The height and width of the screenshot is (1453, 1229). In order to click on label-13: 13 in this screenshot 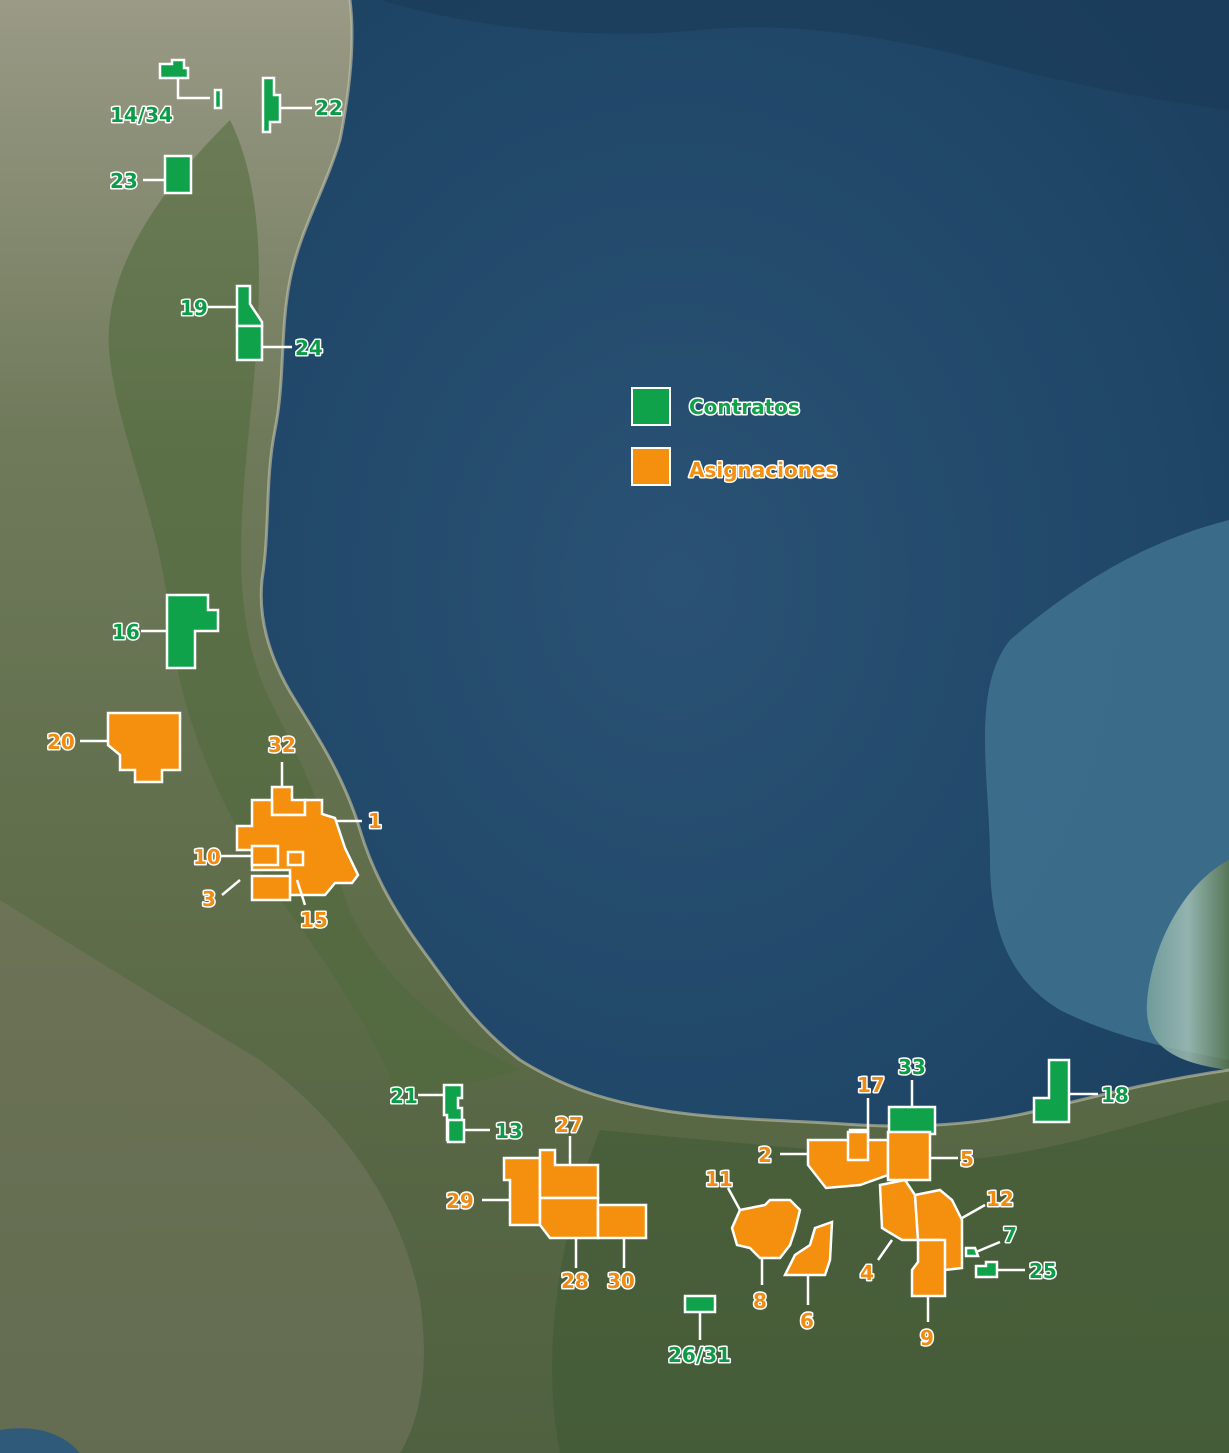, I will do `click(509, 1131)`.